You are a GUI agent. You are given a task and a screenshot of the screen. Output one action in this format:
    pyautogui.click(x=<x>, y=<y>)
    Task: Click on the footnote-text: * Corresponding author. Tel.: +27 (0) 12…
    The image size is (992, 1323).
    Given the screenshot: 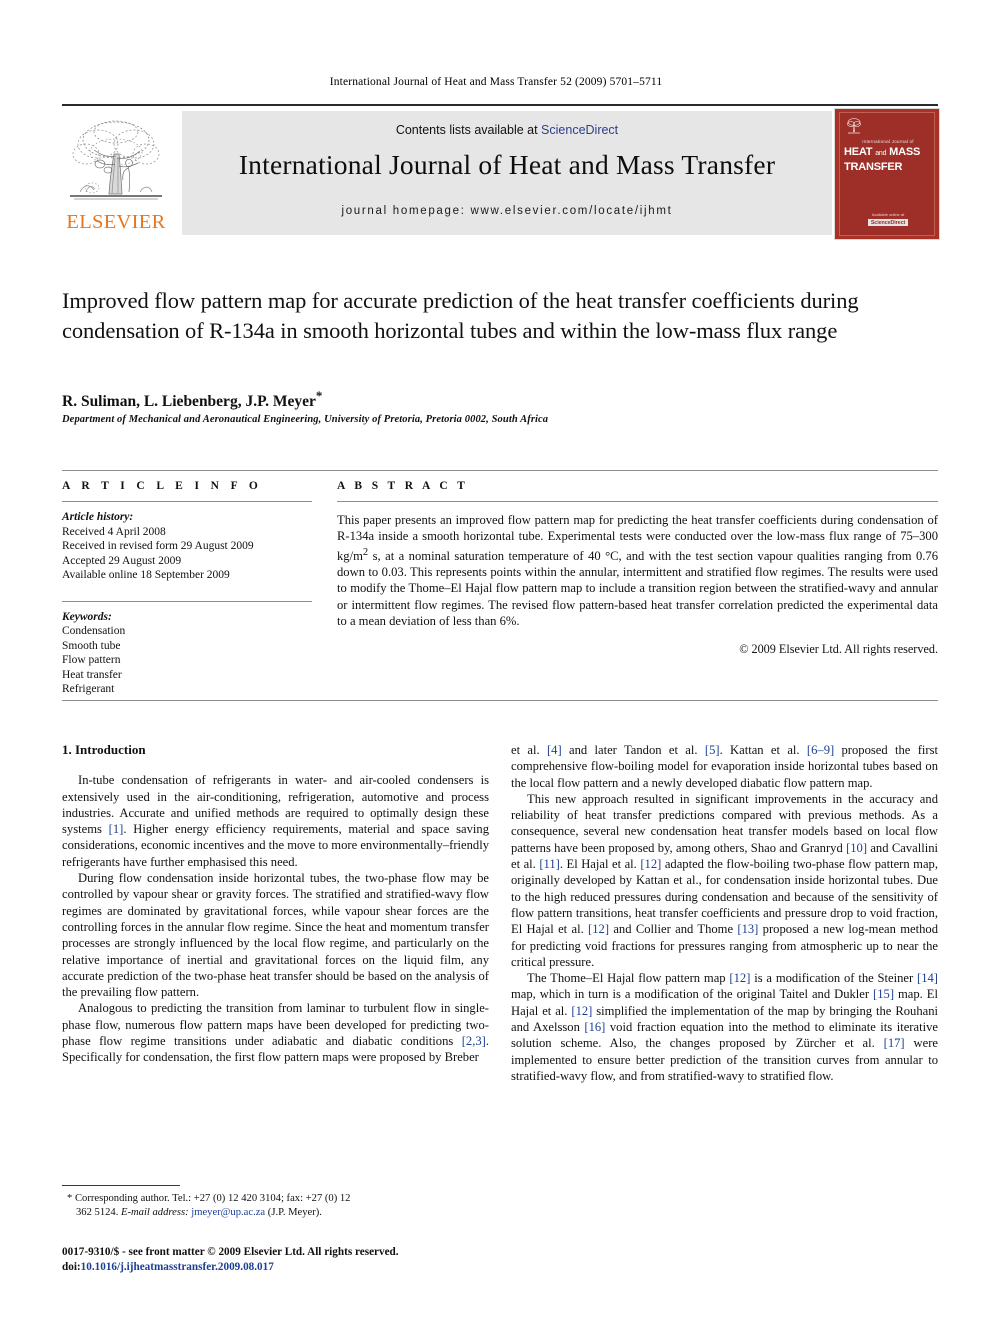 What is the action you would take?
    pyautogui.click(x=212, y=1205)
    